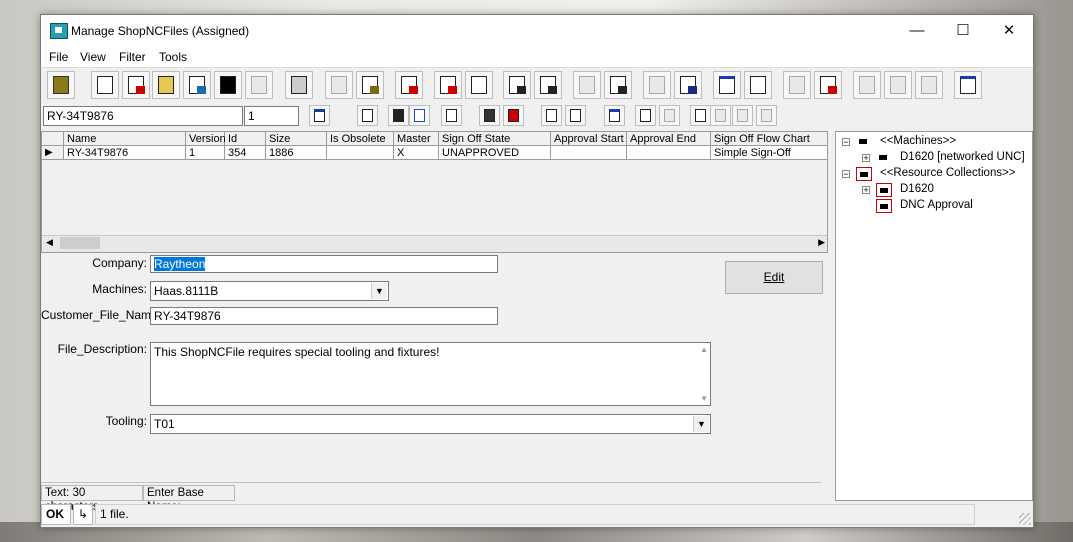  I want to click on scroll-down-icon: ▼, so click(704, 398).